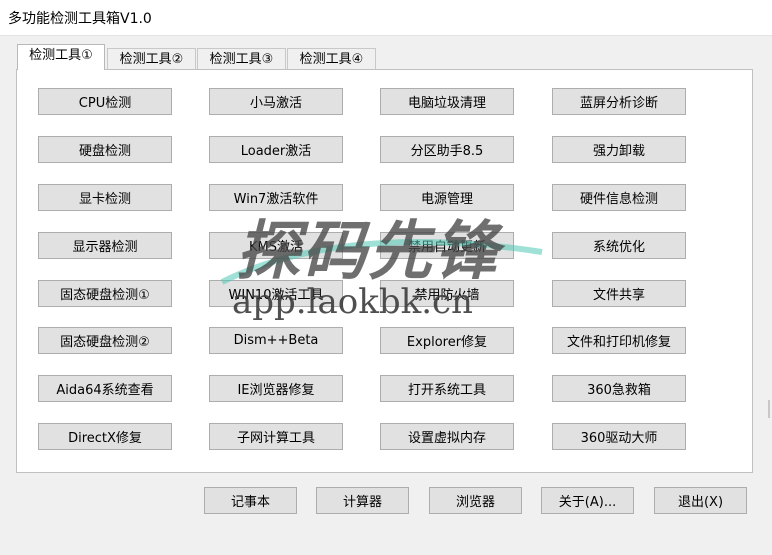  Describe the element at coordinates (447, 197) in the screenshot. I see `power-management-button: 电源管理` at that location.